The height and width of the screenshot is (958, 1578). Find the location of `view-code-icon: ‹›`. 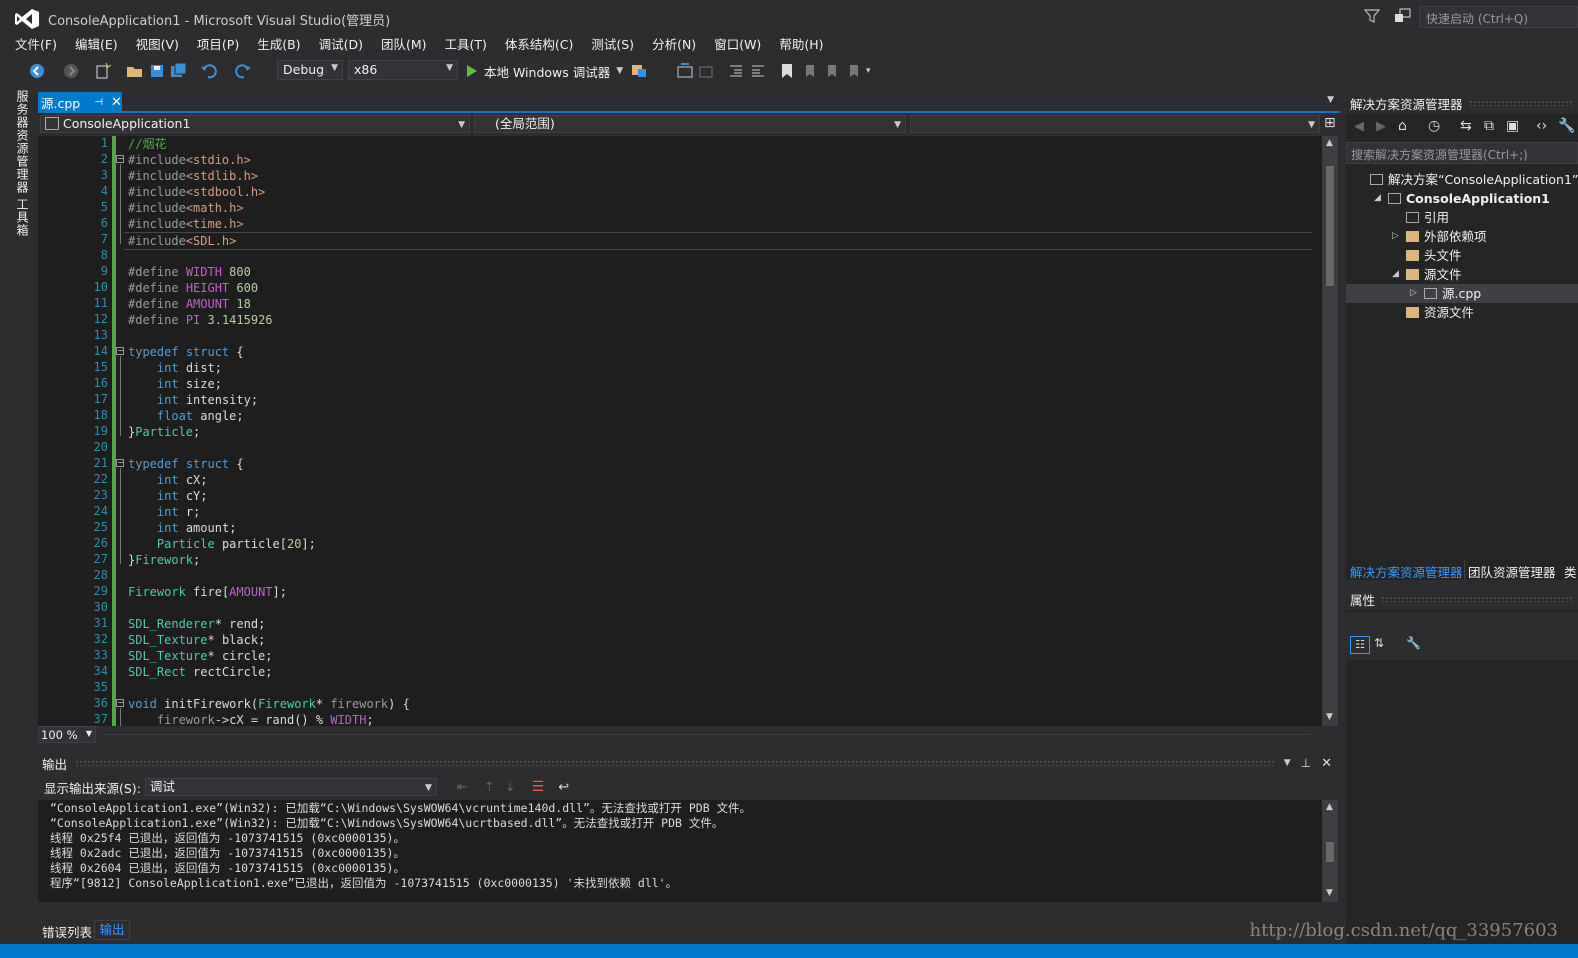

view-code-icon: ‹› is located at coordinates (1541, 126).